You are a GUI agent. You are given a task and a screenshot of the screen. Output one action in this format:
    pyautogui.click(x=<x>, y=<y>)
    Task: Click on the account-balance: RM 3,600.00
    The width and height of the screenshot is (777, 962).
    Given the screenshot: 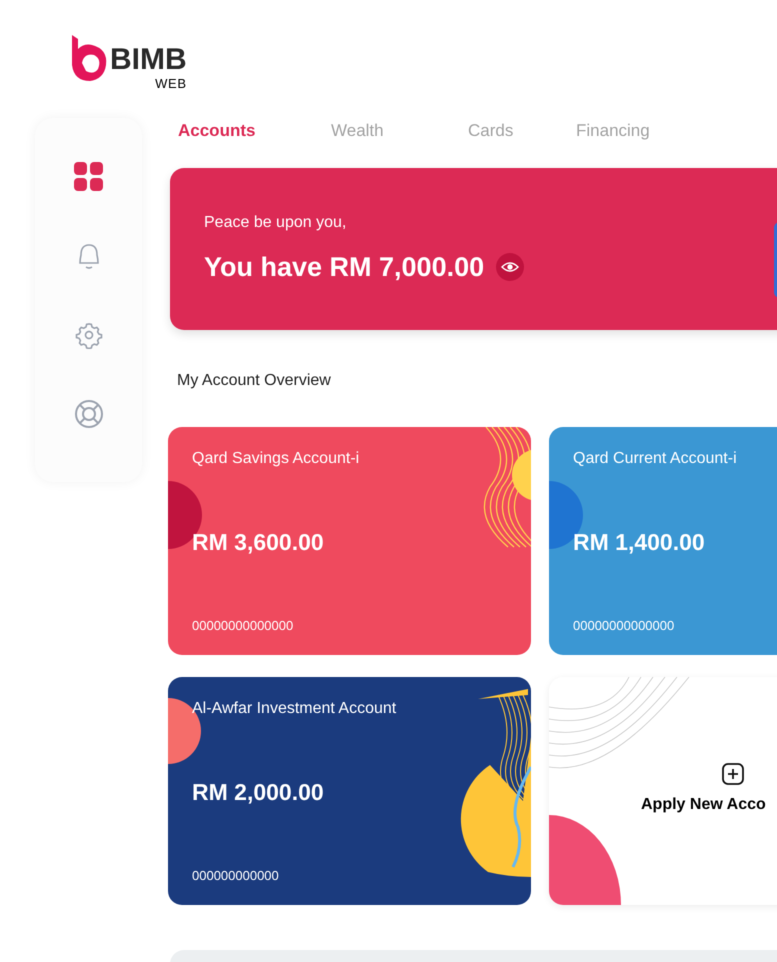 What is the action you would take?
    pyautogui.click(x=258, y=542)
    